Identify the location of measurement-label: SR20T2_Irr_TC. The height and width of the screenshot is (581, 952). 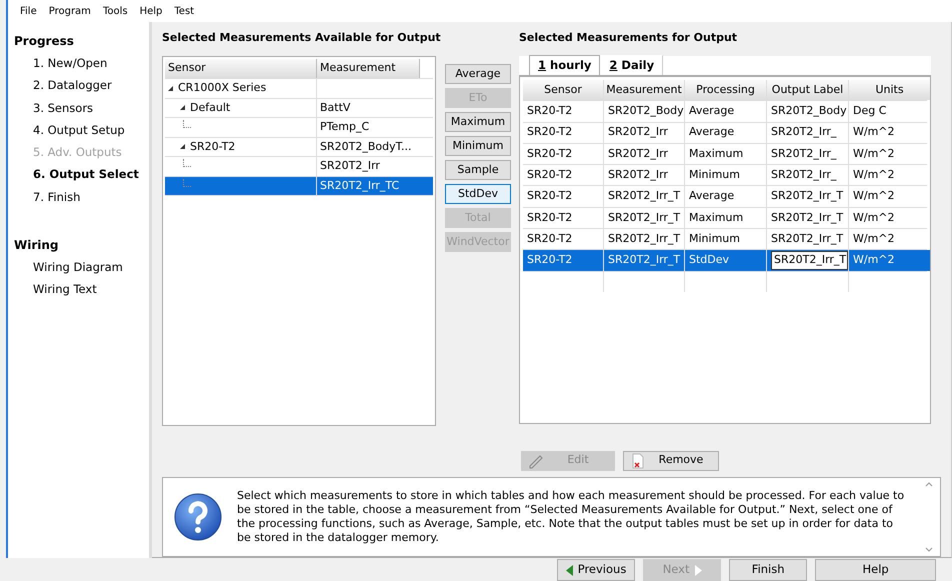
(360, 186).